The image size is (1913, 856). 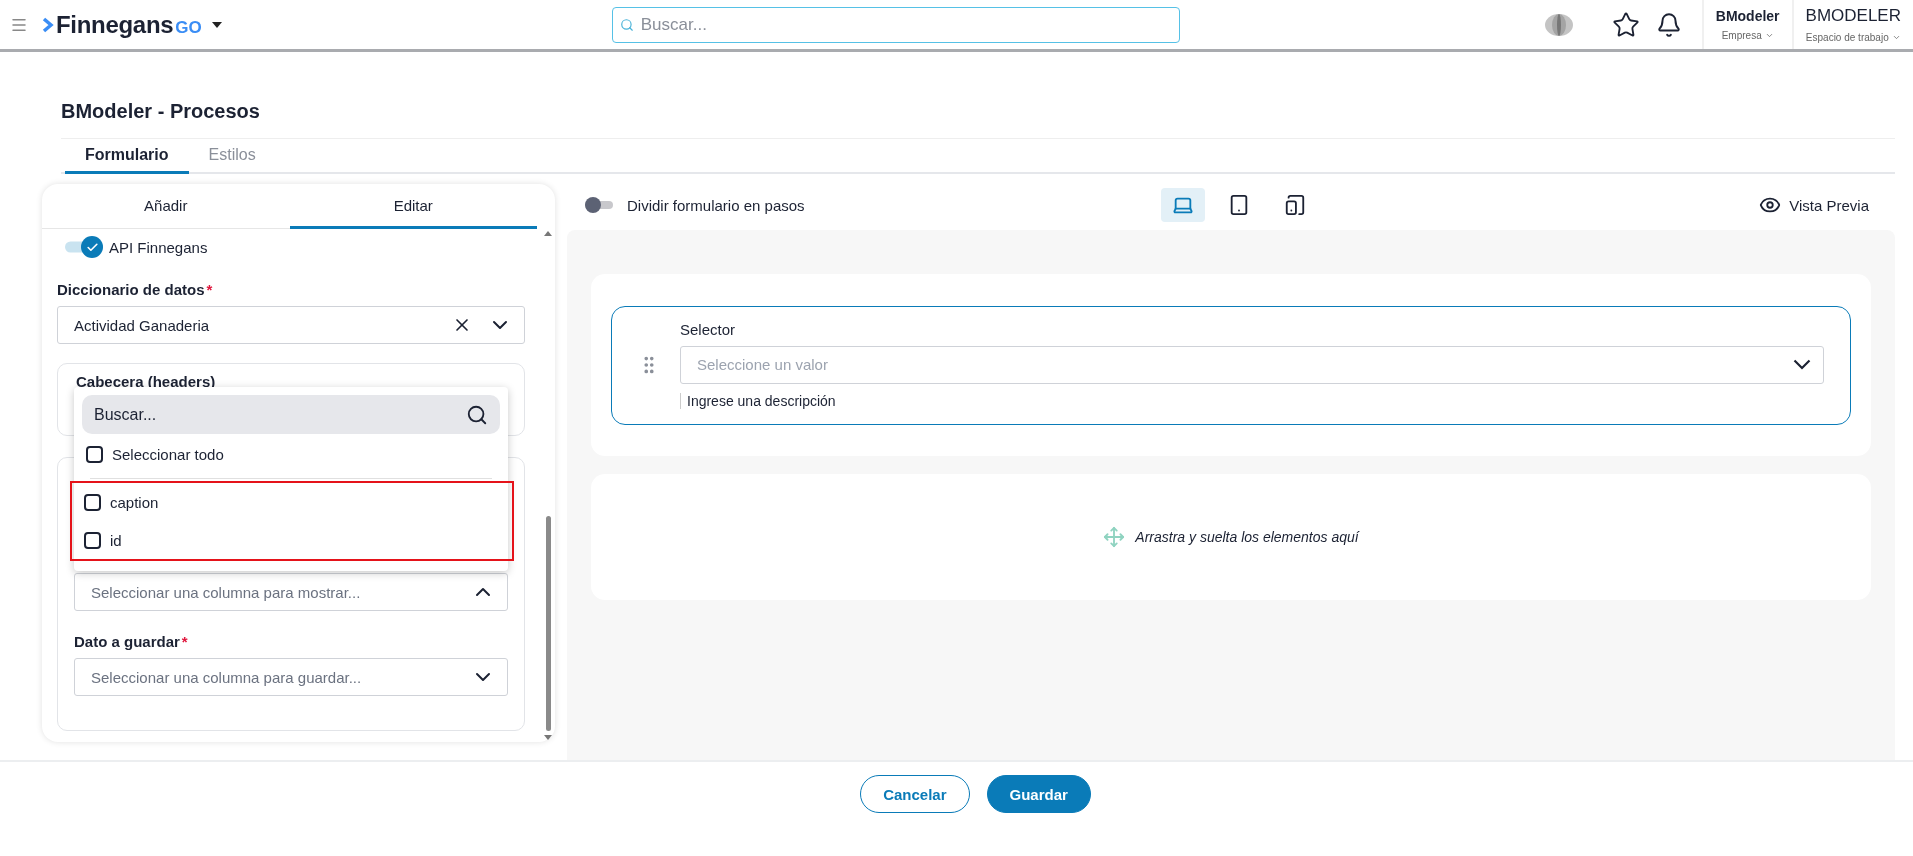 I want to click on toggle-label: API Finnegans, so click(x=158, y=247).